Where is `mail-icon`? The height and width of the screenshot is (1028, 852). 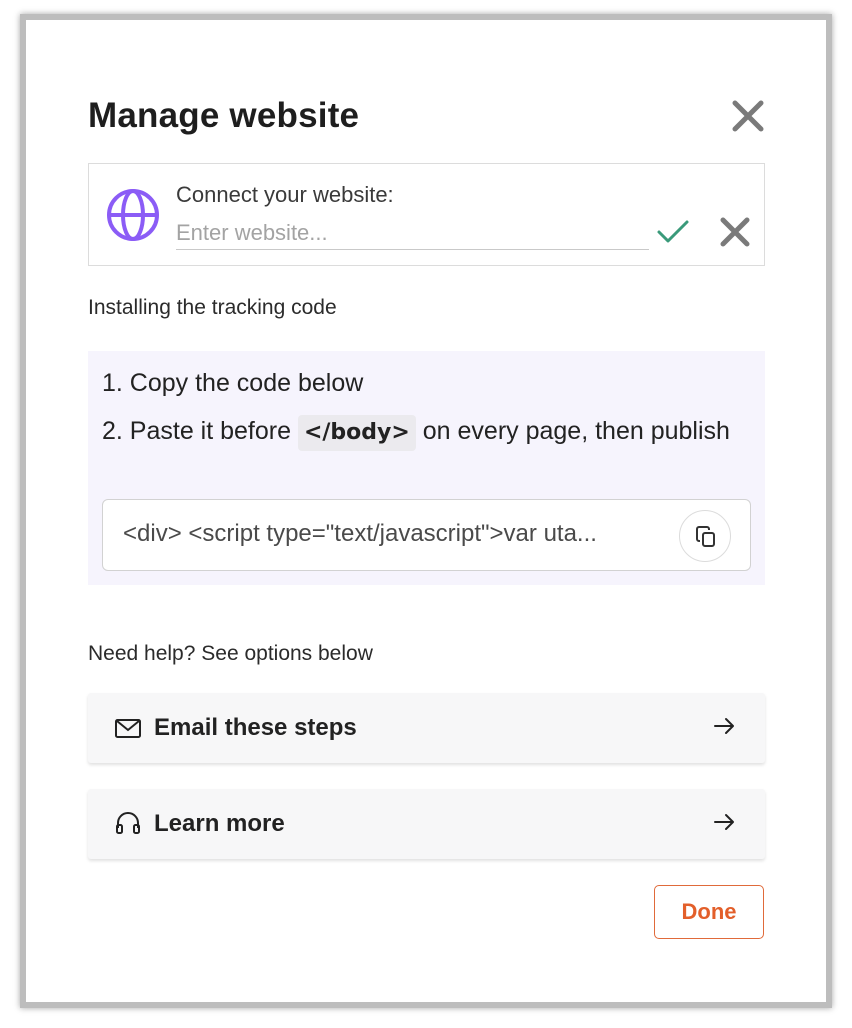
mail-icon is located at coordinates (128, 728).